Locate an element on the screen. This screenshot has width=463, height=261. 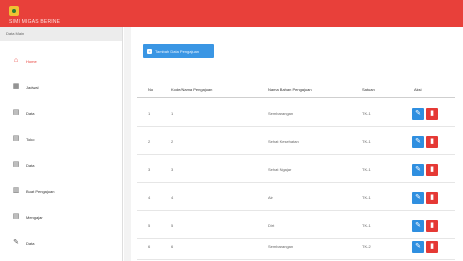
sidebar-item-label: Toko is located at coordinates (30, 139).